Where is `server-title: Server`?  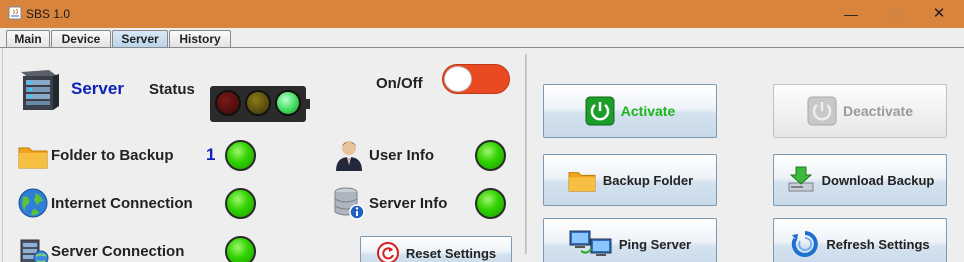
server-title: Server is located at coordinates (97, 88).